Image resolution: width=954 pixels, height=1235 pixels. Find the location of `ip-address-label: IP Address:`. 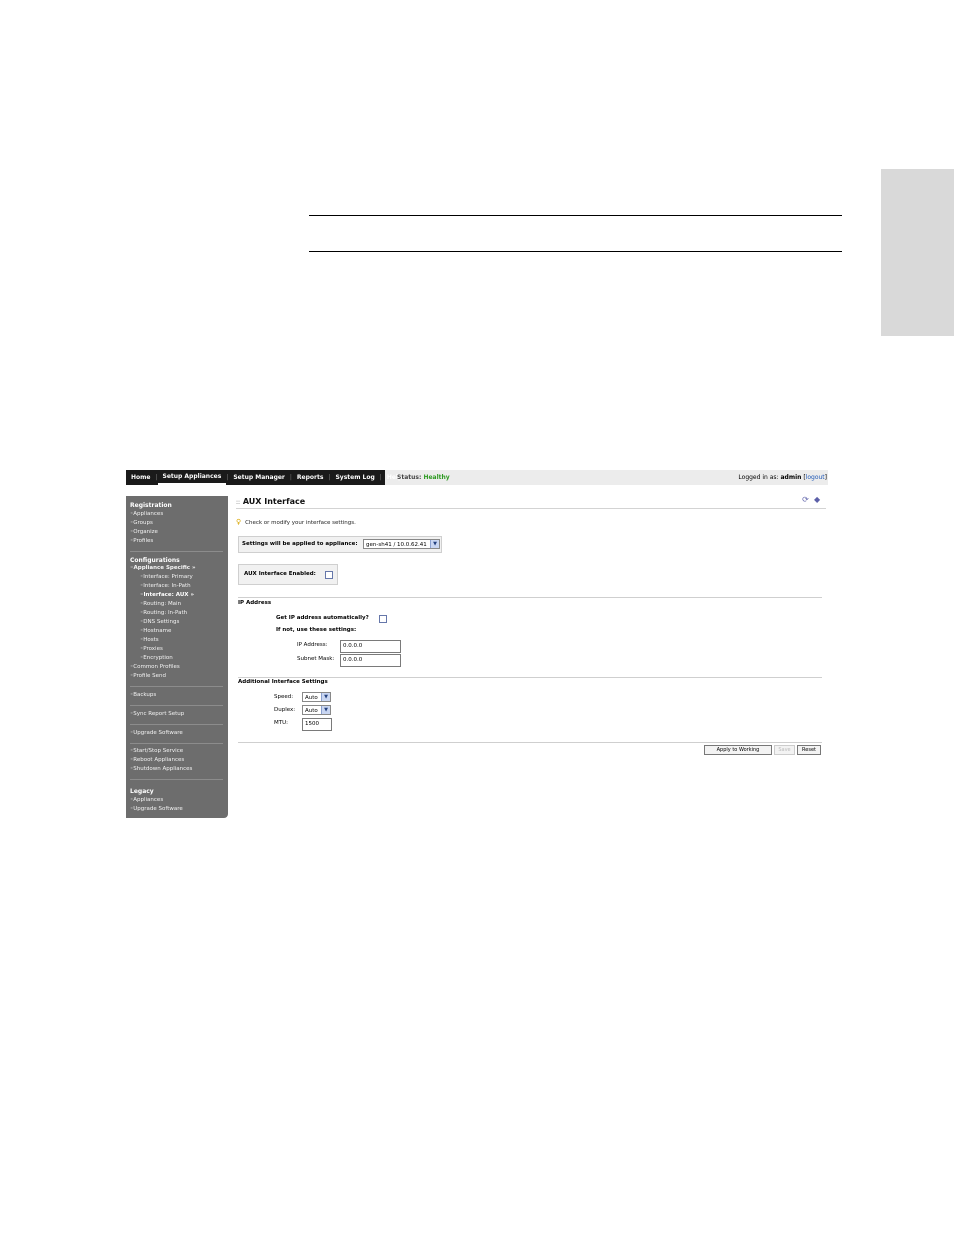

ip-address-label: IP Address: is located at coordinates (312, 645).